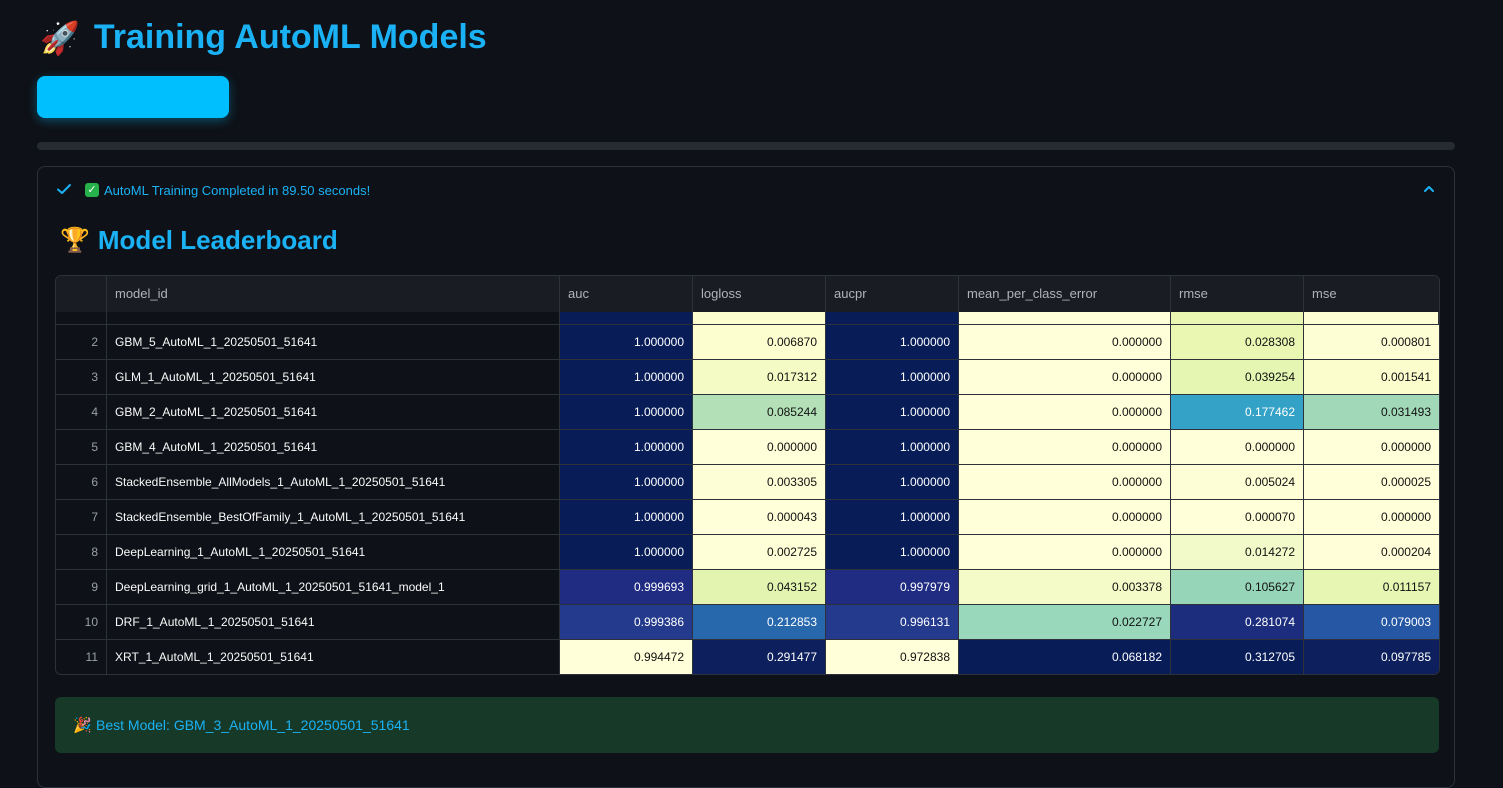  What do you see at coordinates (626, 587) in the screenshot?
I see `cell-auc: 0.999693` at bounding box center [626, 587].